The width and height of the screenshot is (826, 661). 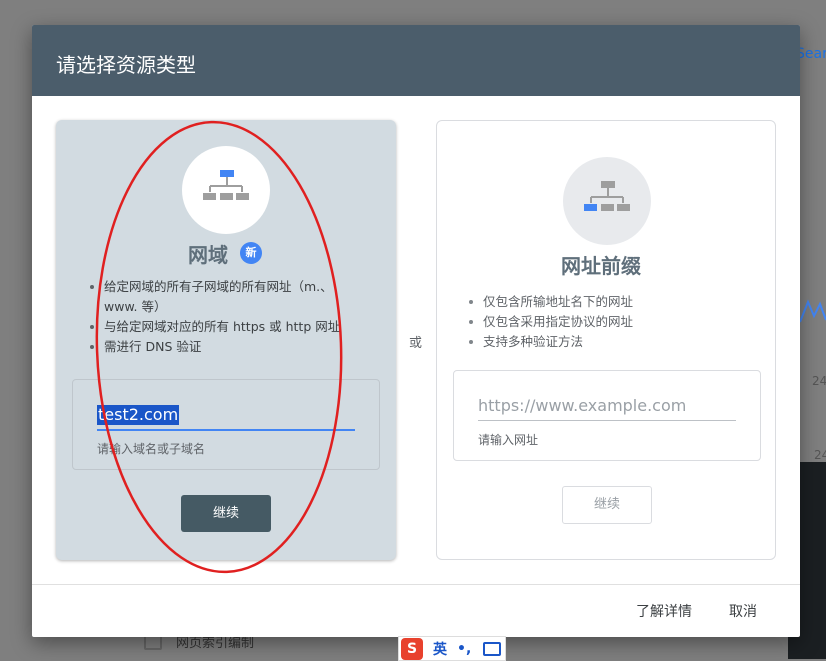 What do you see at coordinates (440, 649) in the screenshot?
I see `ime-language-toggle: 英` at bounding box center [440, 649].